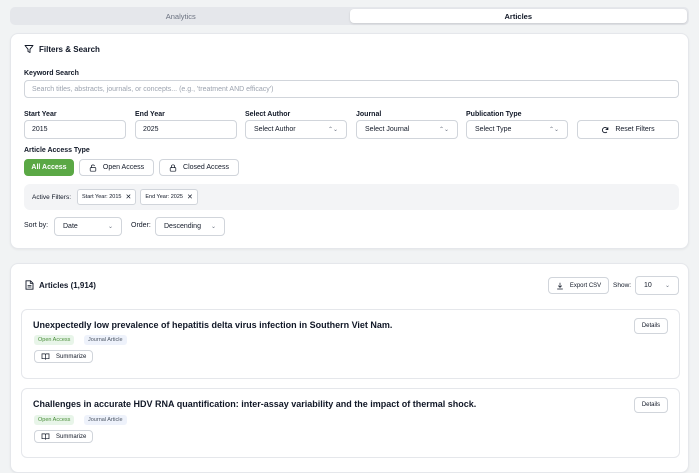 The height and width of the screenshot is (473, 699). What do you see at coordinates (150, 114) in the screenshot?
I see `end-year-label: End Year` at bounding box center [150, 114].